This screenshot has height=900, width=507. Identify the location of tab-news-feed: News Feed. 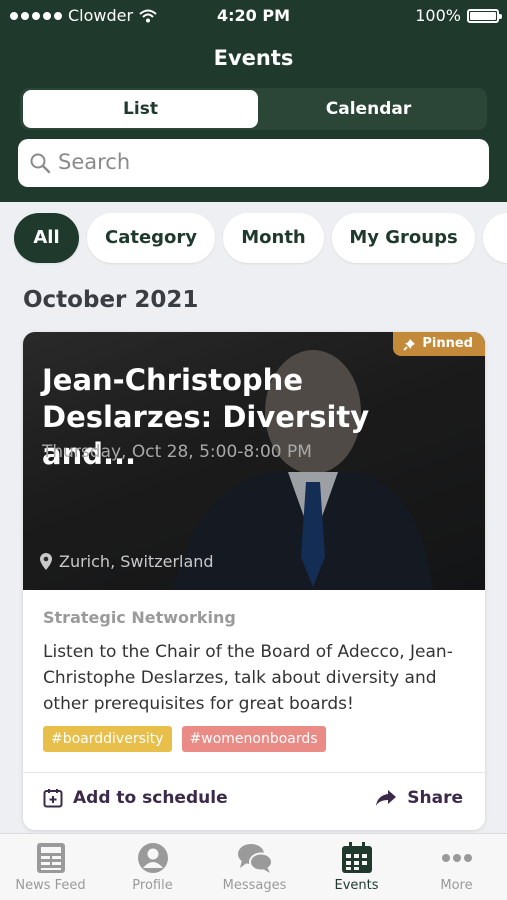
(50, 867).